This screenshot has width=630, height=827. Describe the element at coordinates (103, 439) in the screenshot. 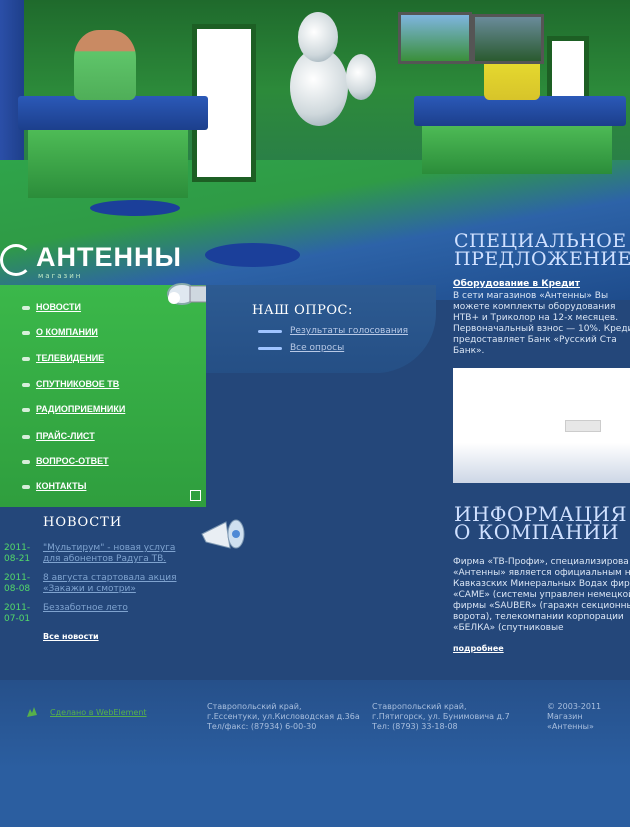

I see `menu-item-price-list: ПРАЙС-ЛИСТ` at that location.